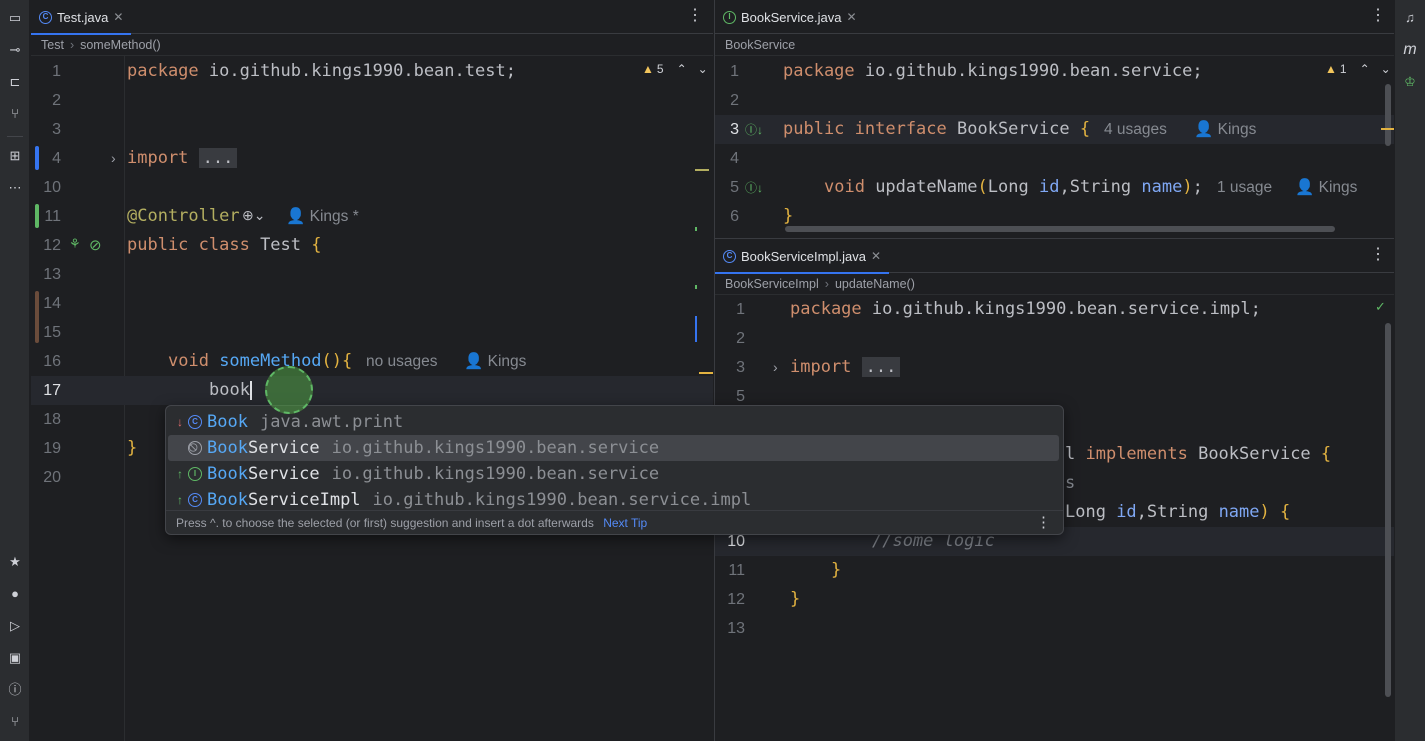 Image resolution: width=1425 pixels, height=741 pixels. What do you see at coordinates (81, 17) in the screenshot?
I see `tab-test-java: C Test.java ✕` at bounding box center [81, 17].